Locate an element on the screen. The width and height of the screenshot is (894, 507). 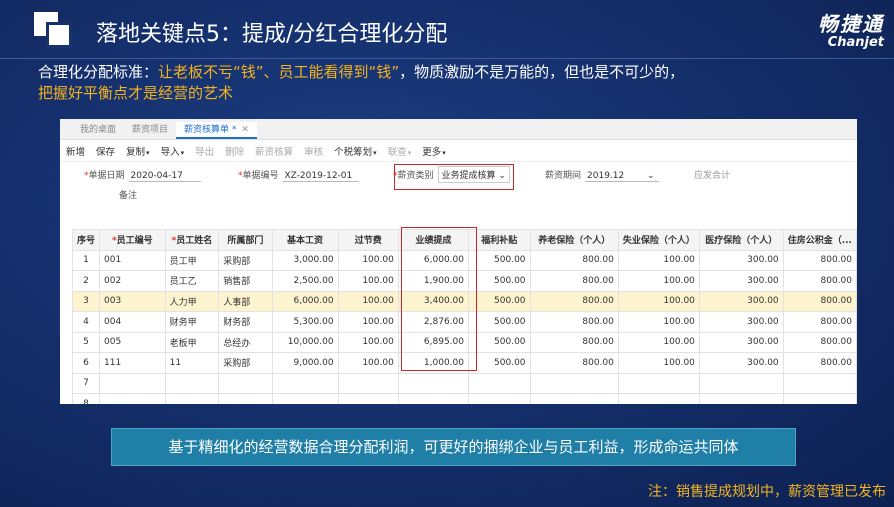
tab-1: 薪资项目 is located at coordinates (150, 130).